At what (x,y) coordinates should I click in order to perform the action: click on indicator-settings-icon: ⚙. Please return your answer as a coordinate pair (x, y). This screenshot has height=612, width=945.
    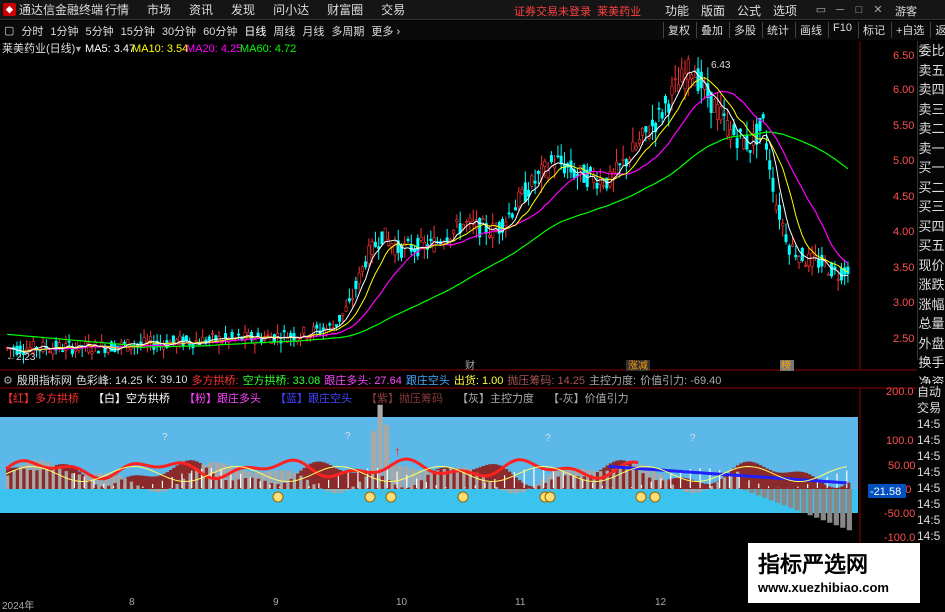
    Looking at the image, I should click on (8, 380).